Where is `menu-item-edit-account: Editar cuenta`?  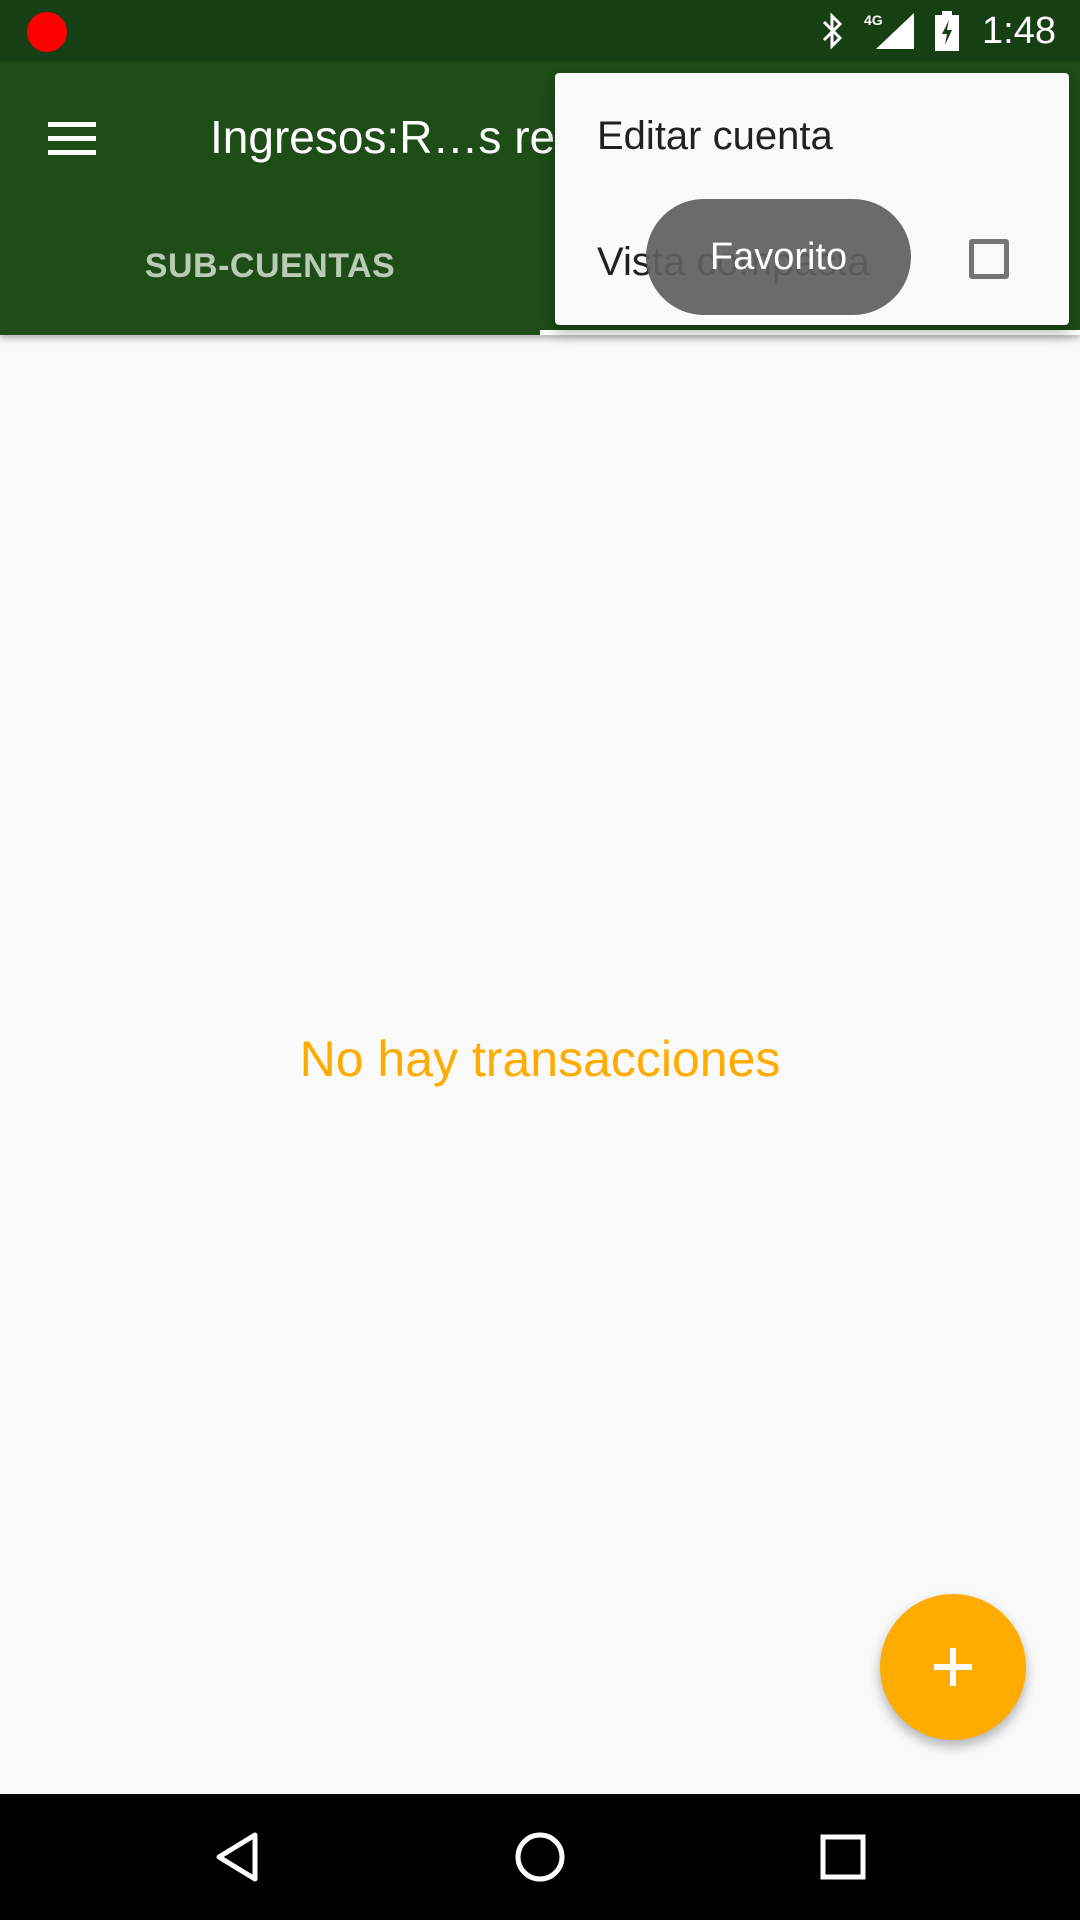 menu-item-edit-account: Editar cuenta is located at coordinates (812, 136).